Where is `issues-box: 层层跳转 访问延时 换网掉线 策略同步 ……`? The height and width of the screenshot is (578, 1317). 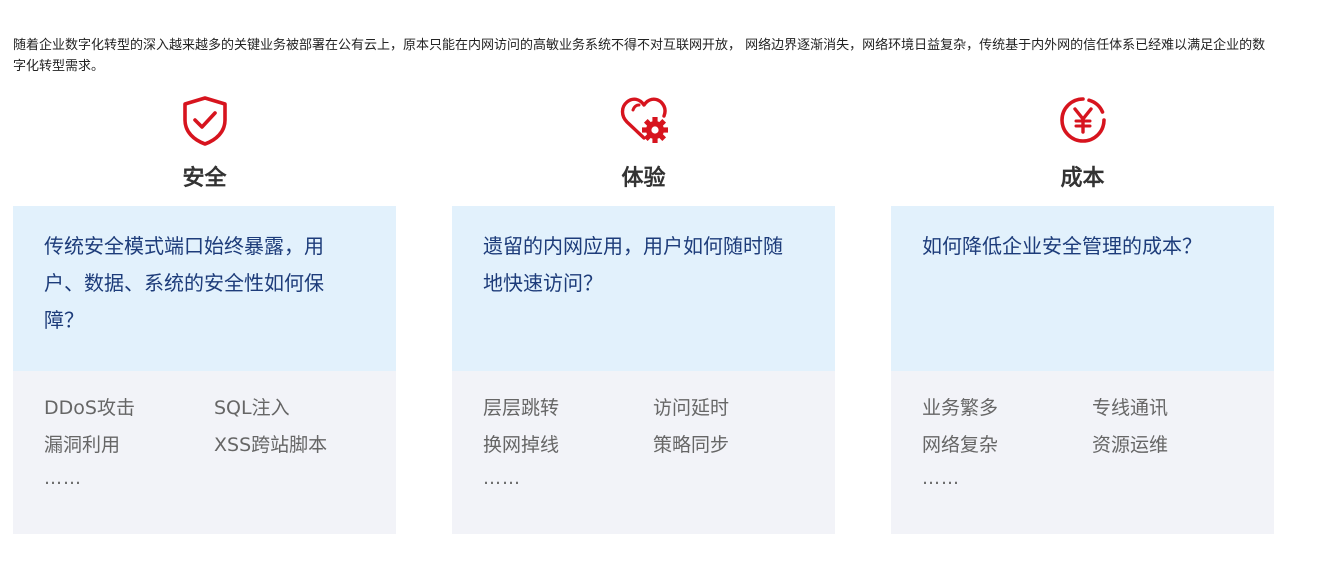
issues-box: 层层跳转 访问延时 换网掉线 策略同步 …… is located at coordinates (643, 452).